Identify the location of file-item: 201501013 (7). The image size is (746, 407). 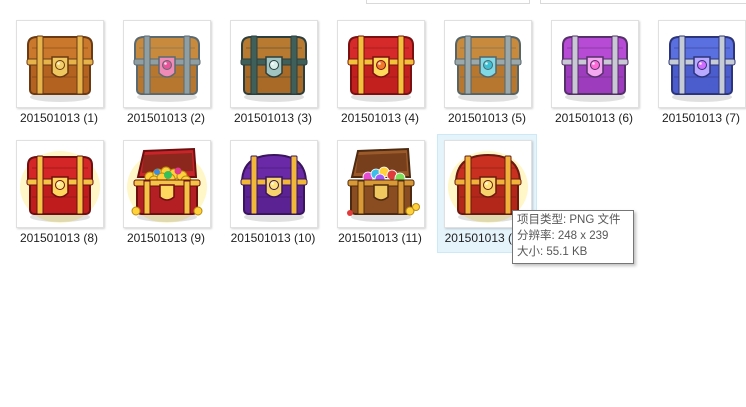
(699, 73).